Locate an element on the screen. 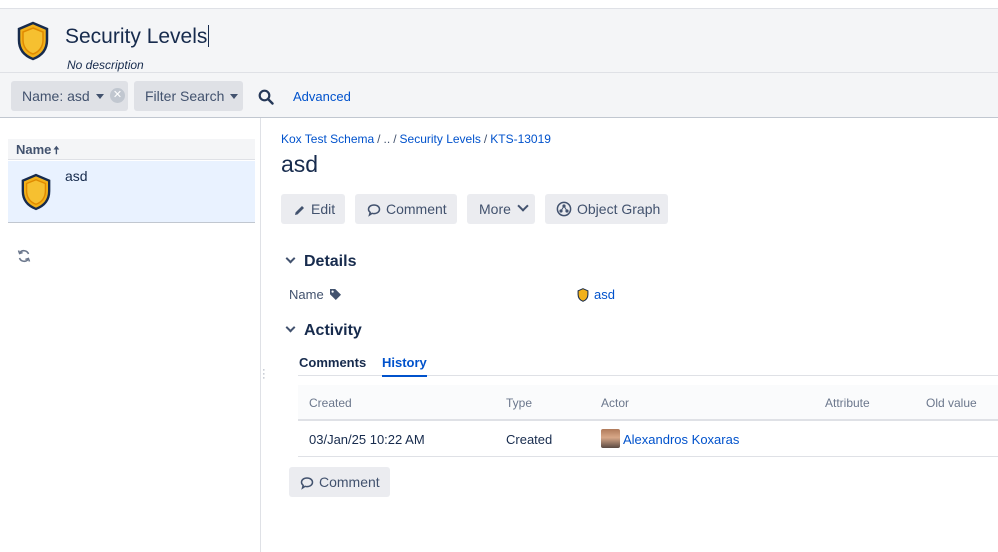  clear-filter-icon: ✕ is located at coordinates (117, 95).